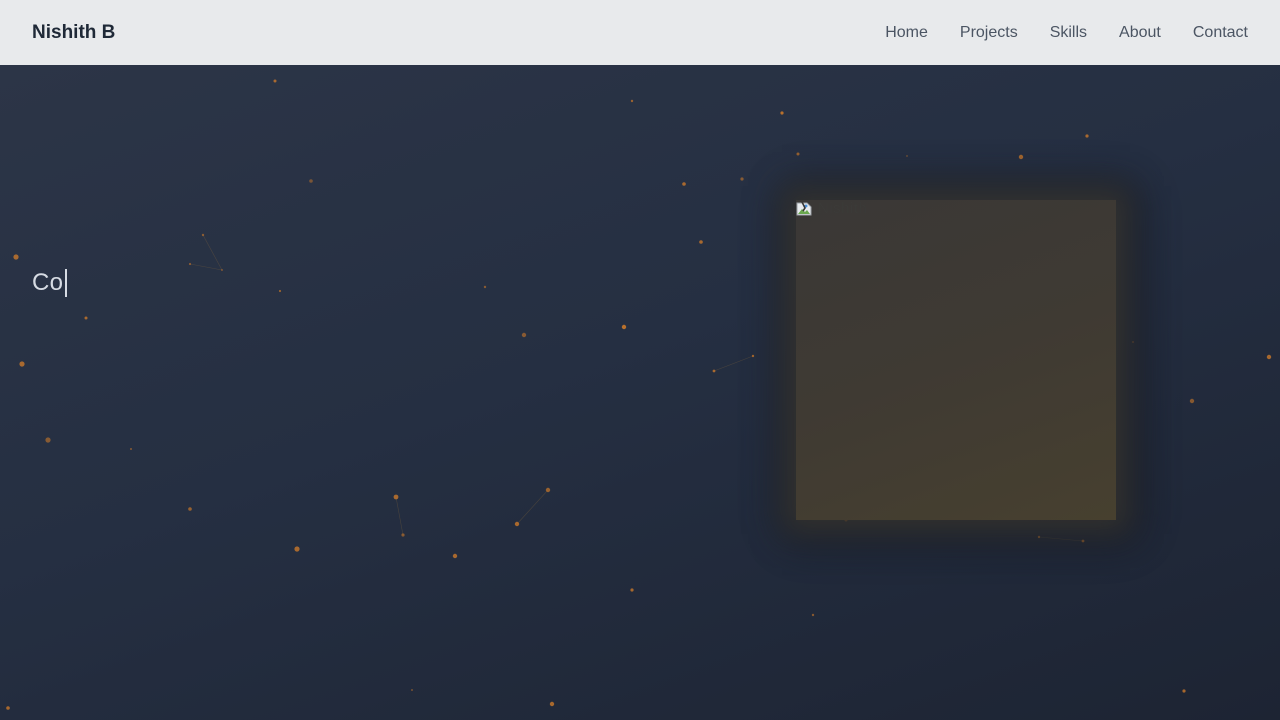 This screenshot has height=720, width=1280. What do you see at coordinates (956, 360) in the screenshot?
I see `profile-photo-frame: Nishith` at bounding box center [956, 360].